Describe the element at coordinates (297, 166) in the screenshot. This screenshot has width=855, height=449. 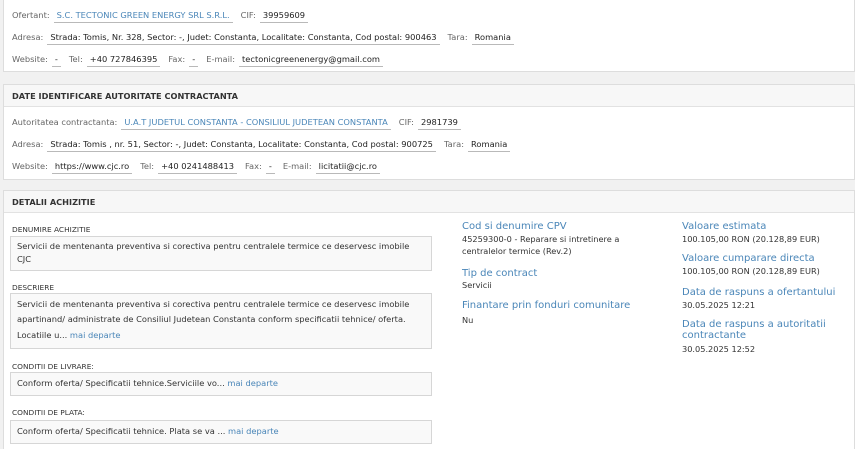
I see `autoritate-email-label: E-mail:` at that location.